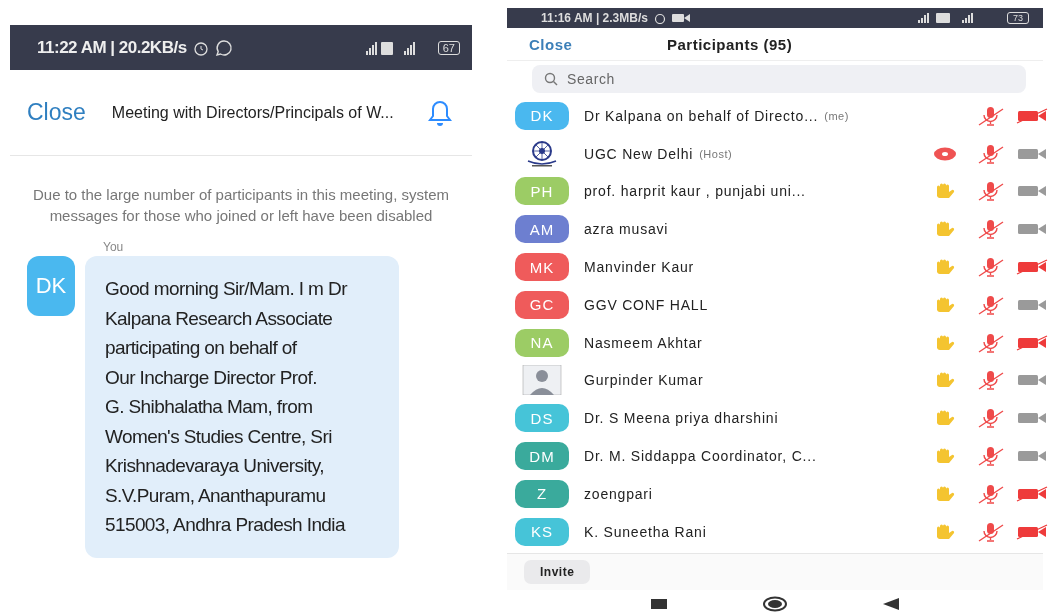 The height and width of the screenshot is (612, 1053). What do you see at coordinates (680, 18) in the screenshot?
I see `video-icon` at bounding box center [680, 18].